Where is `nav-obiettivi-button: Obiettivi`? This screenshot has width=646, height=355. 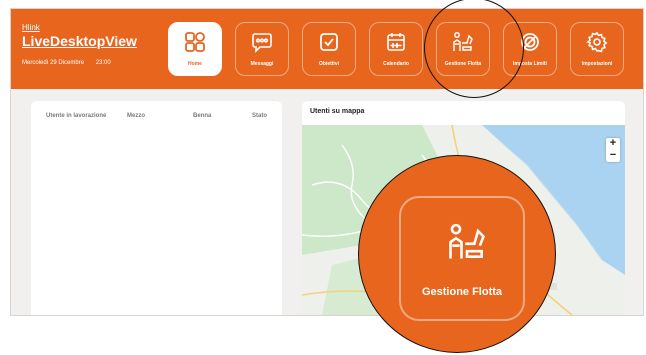 nav-obiettivi-button: Obiettivi is located at coordinates (329, 49).